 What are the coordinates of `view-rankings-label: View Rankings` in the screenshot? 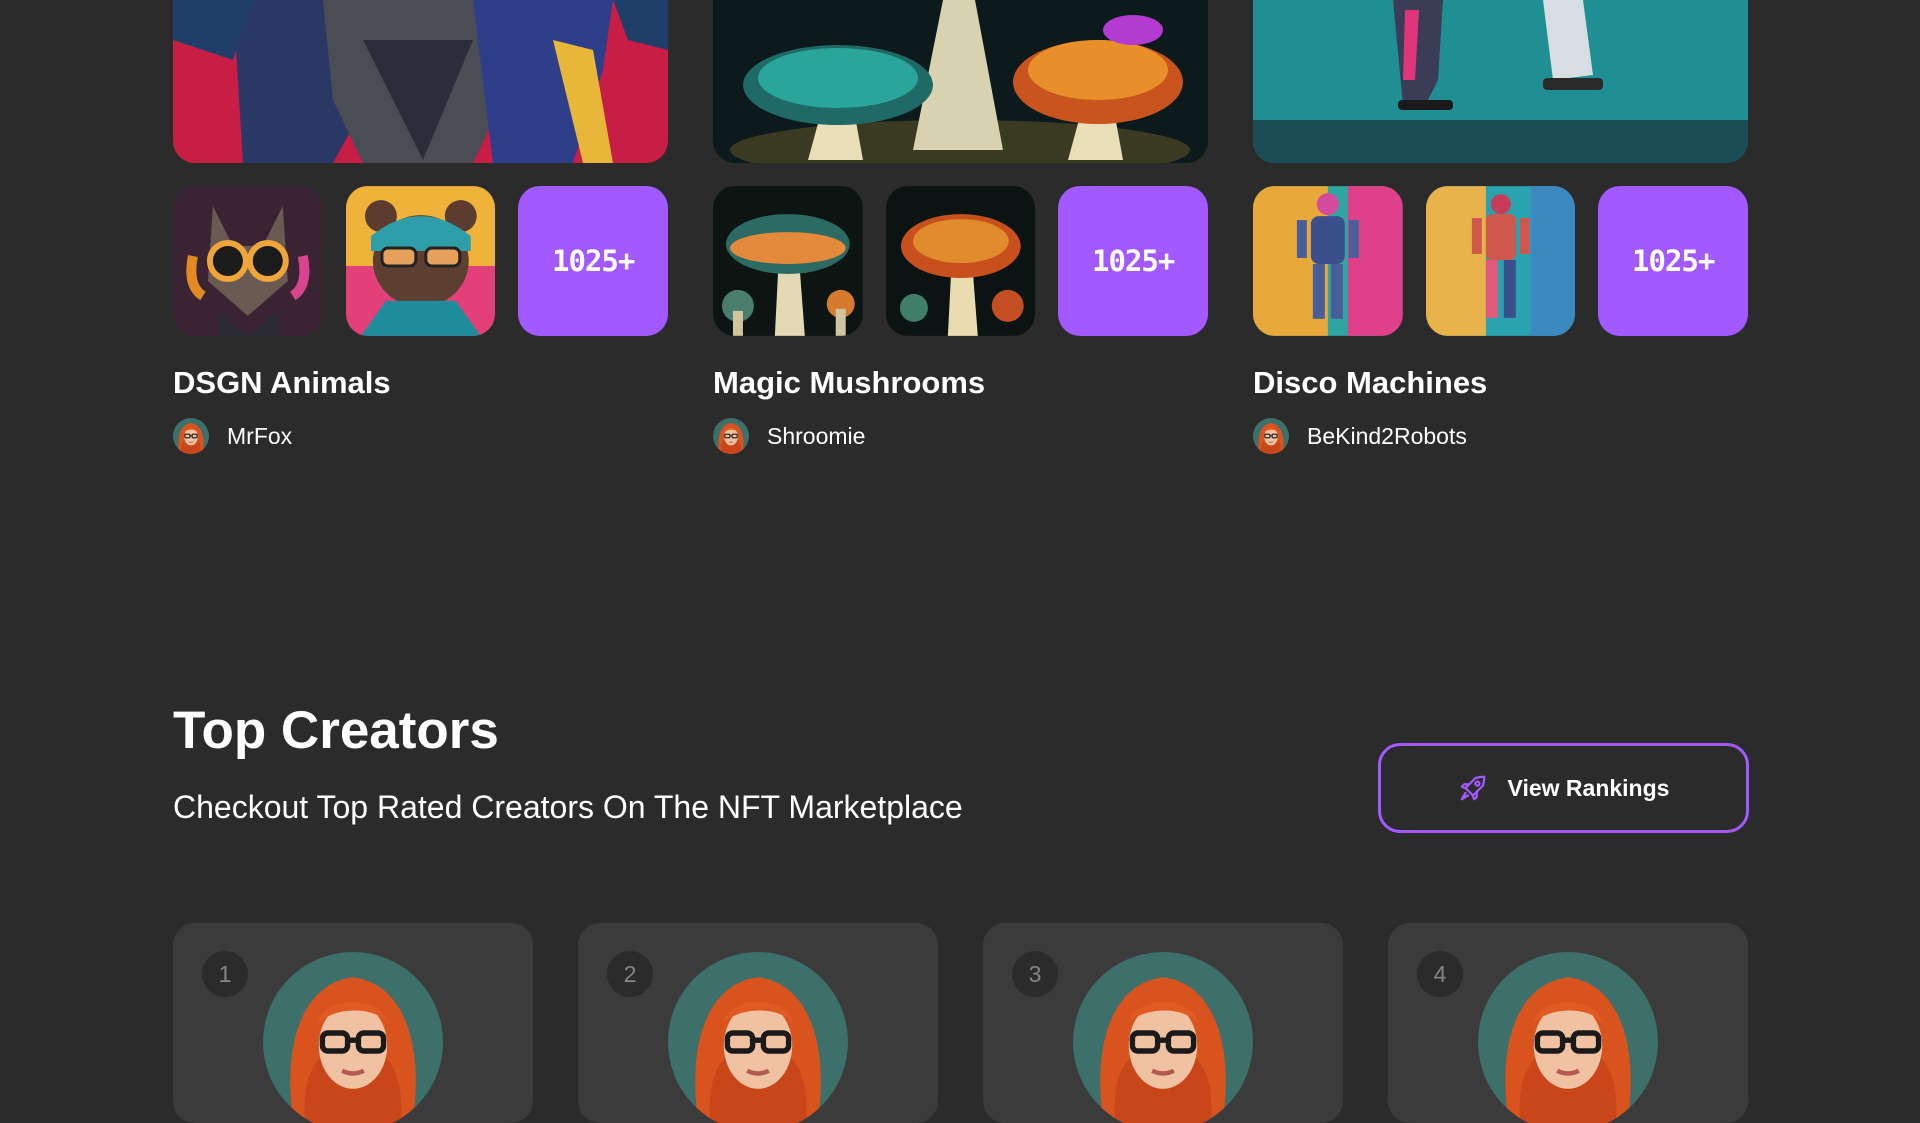 It's located at (1588, 787).